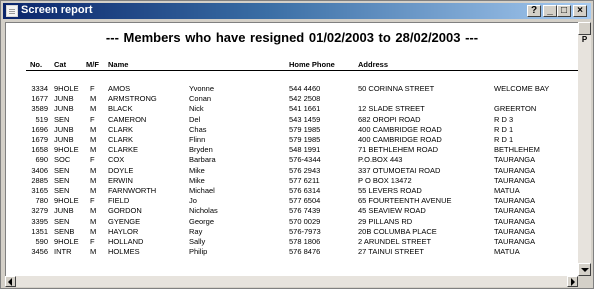 The width and height of the screenshot is (594, 289). I want to click on cell-address: 50 CORINNA STREET, so click(396, 88).